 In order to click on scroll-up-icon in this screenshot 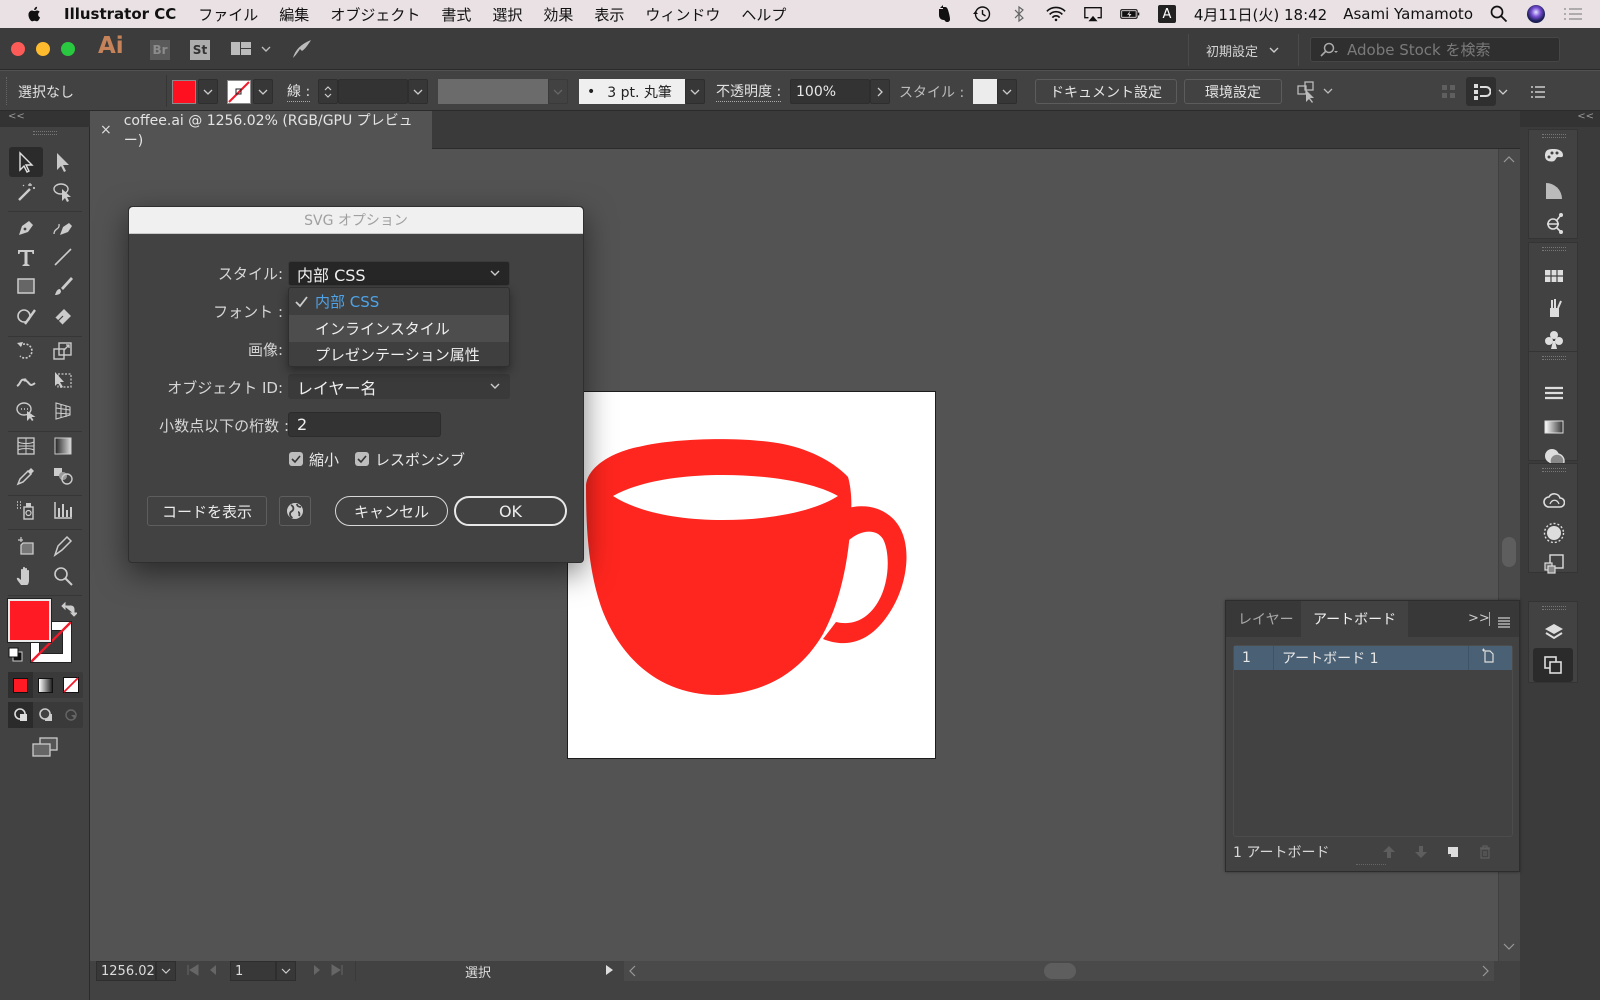, I will do `click(1509, 160)`.